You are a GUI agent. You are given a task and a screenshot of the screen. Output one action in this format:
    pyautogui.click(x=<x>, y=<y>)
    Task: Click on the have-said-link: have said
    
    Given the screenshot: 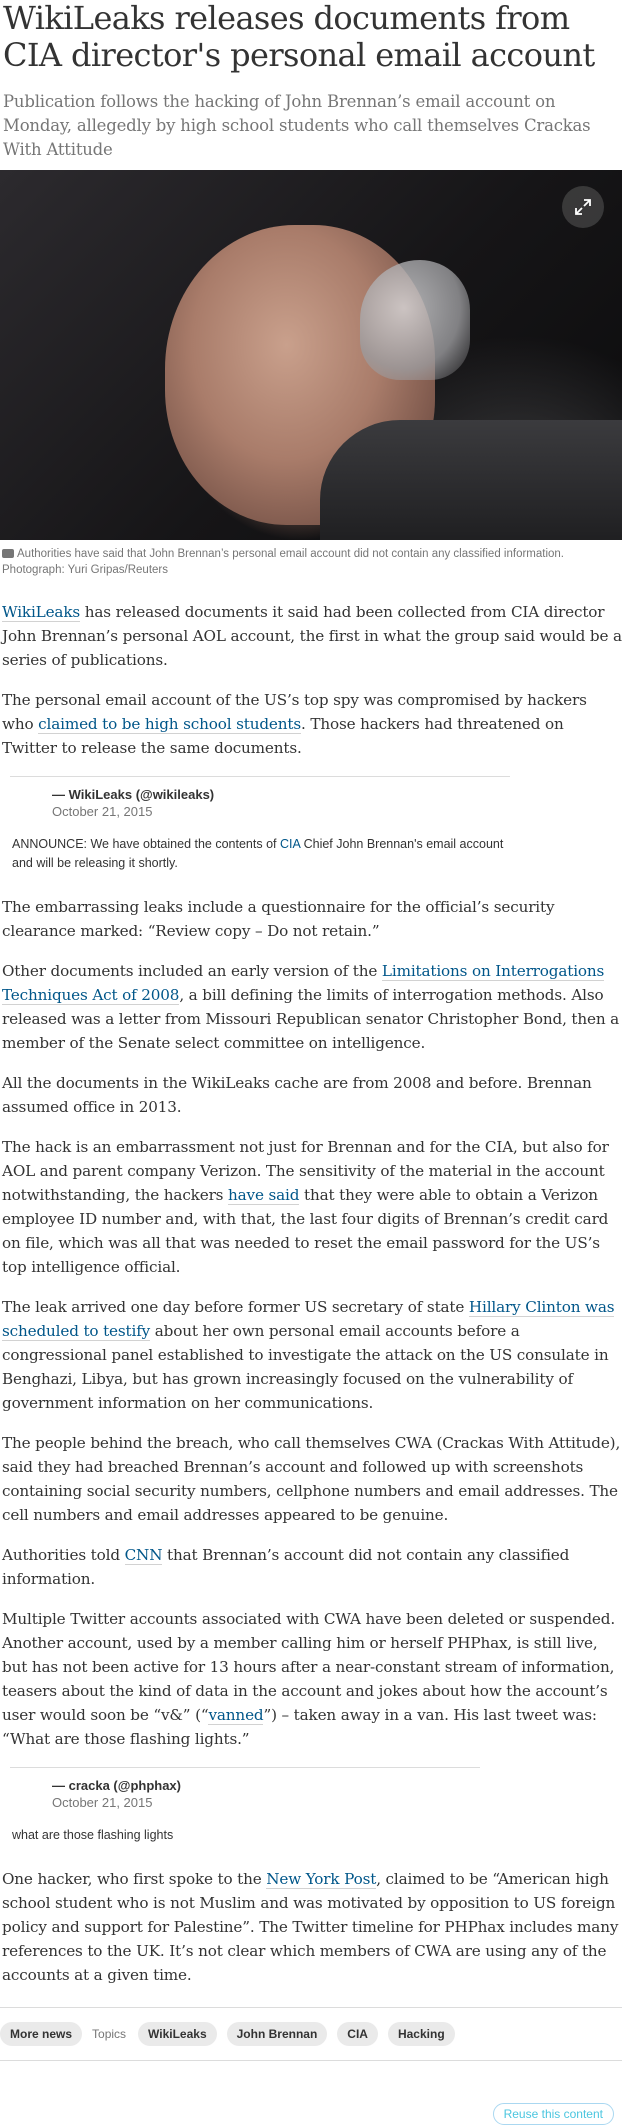 What is the action you would take?
    pyautogui.click(x=263, y=1195)
    